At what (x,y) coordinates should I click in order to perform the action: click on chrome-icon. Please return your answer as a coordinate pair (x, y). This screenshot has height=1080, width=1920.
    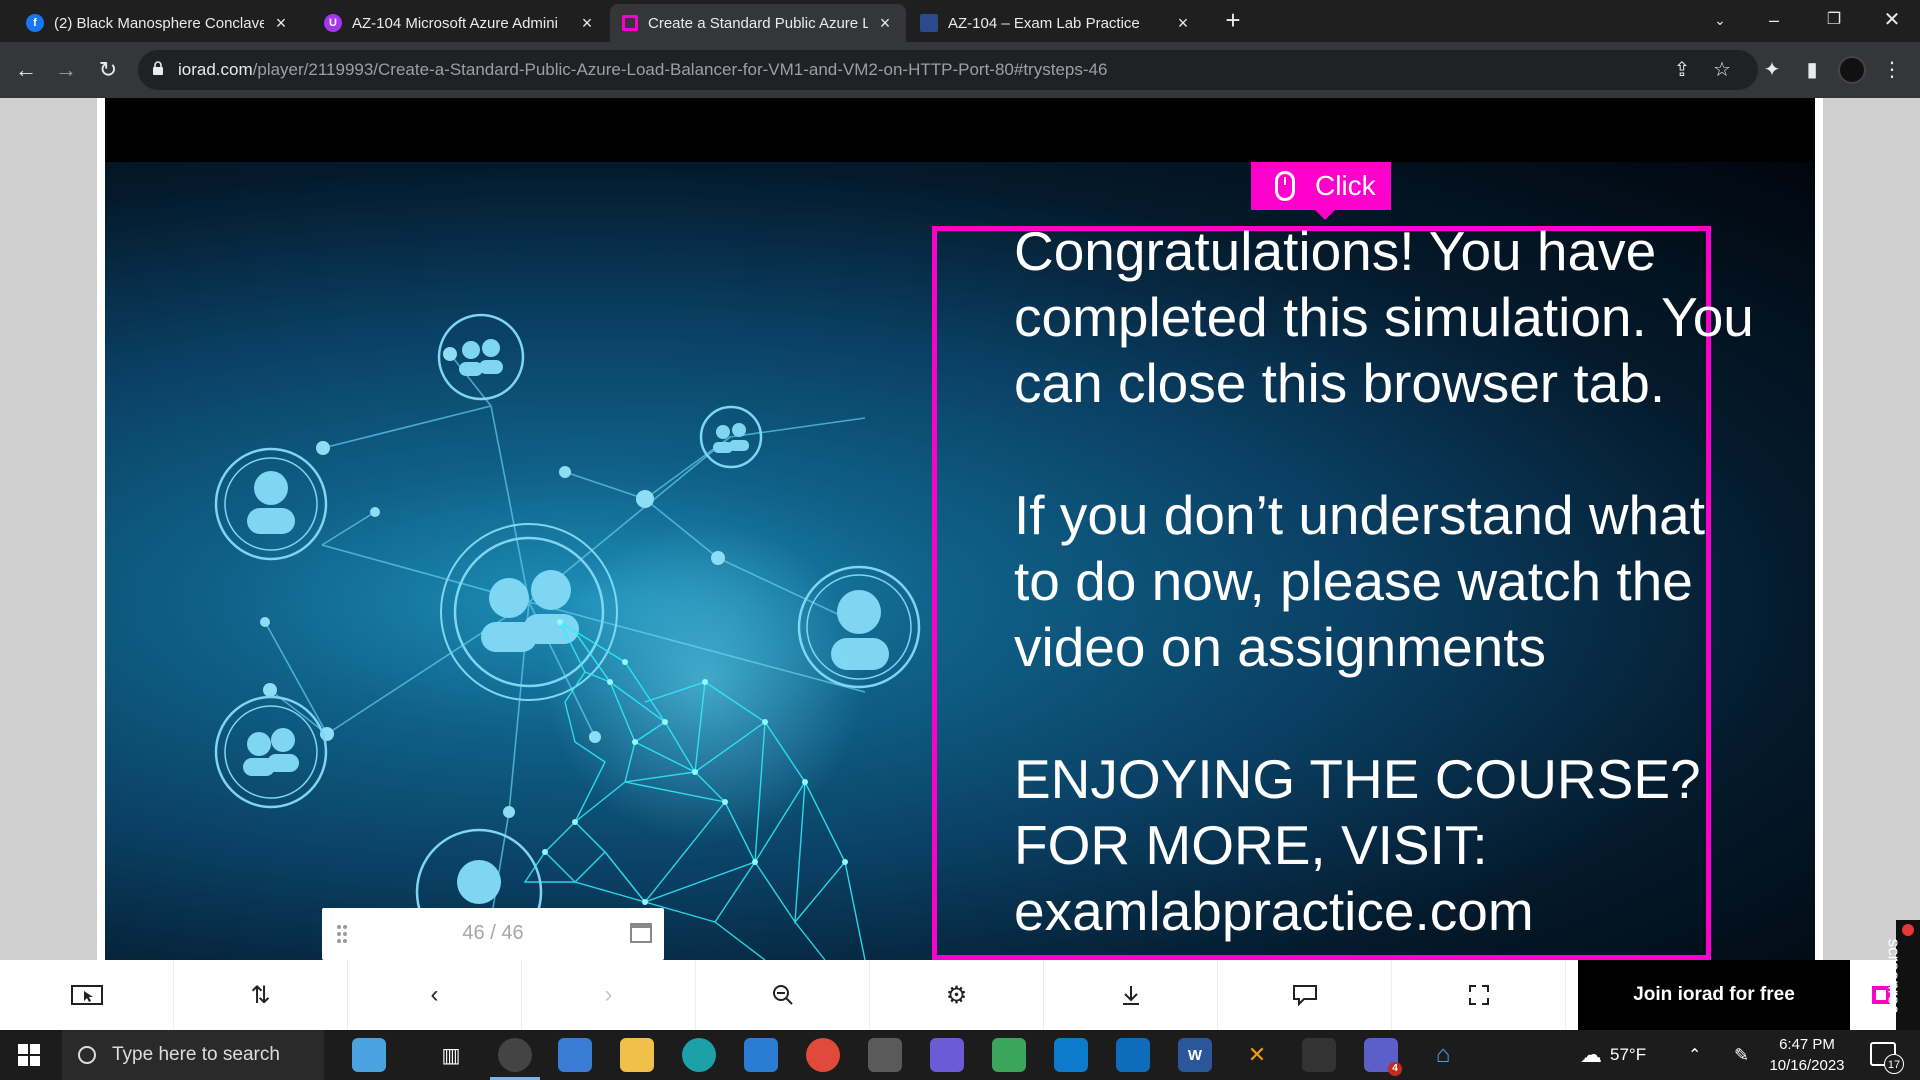
    Looking at the image, I should click on (823, 1055).